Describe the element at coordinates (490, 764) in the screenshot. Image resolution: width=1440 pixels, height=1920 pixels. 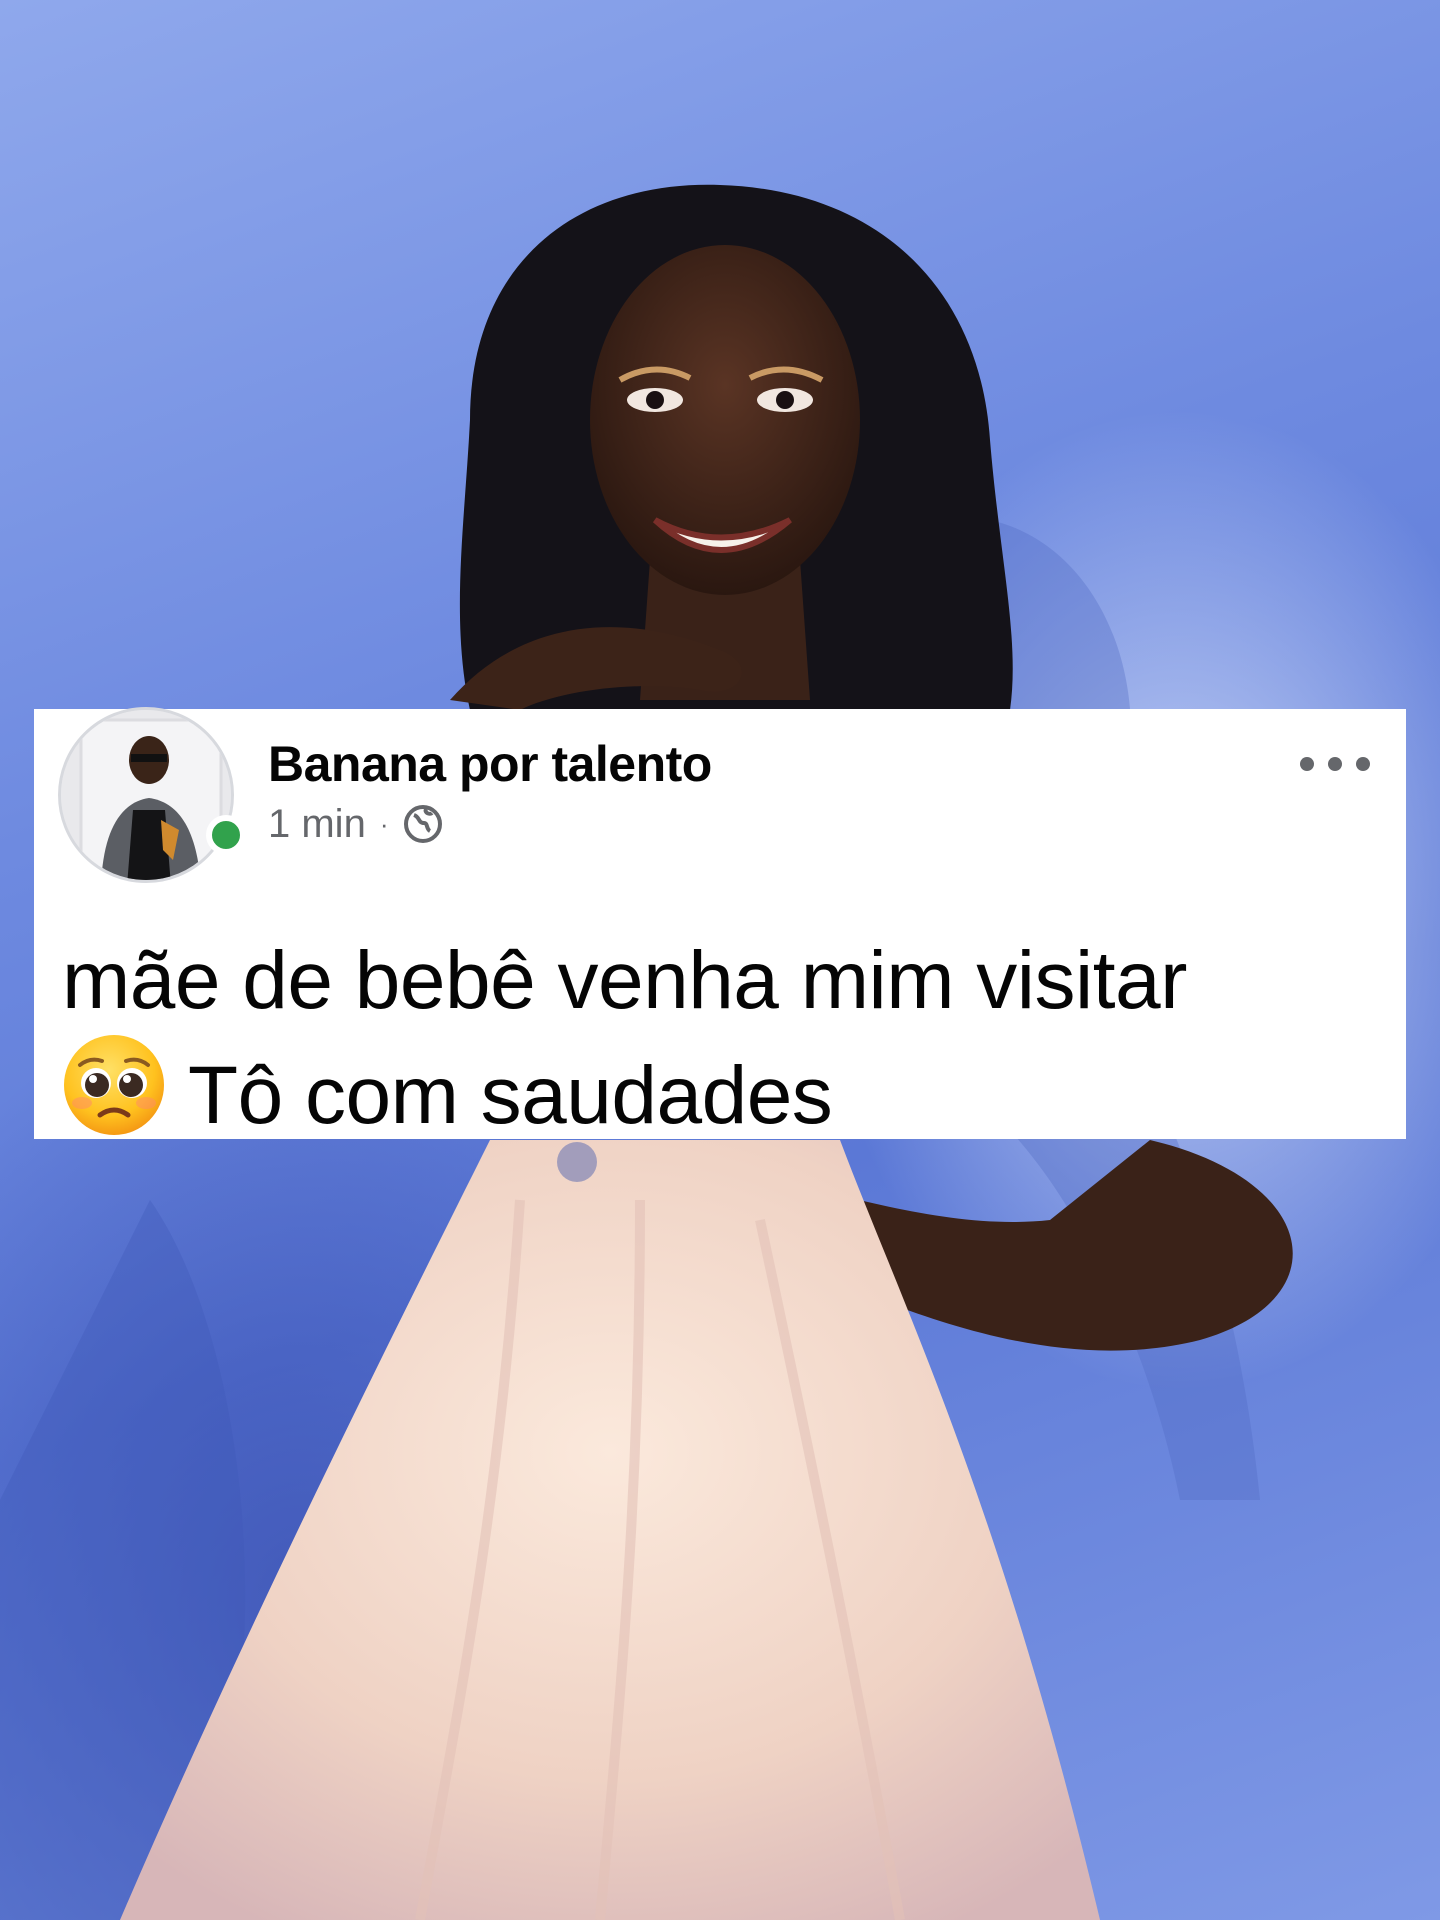
I see `author-name: Banana por talento` at that location.